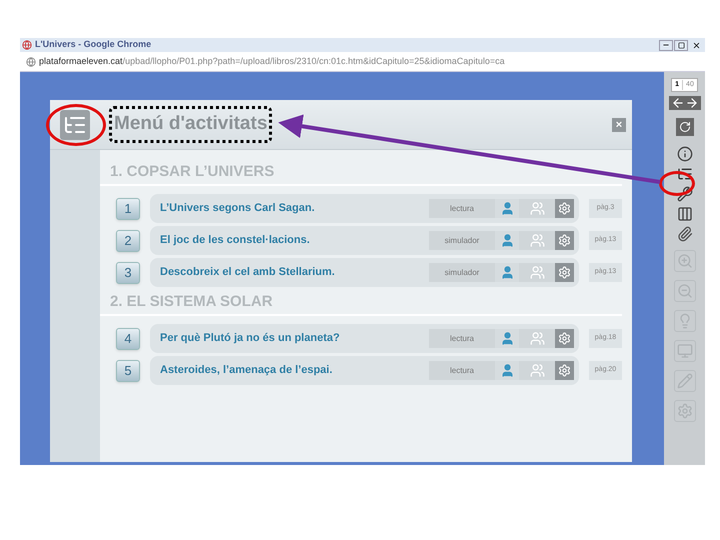 The image size is (720, 540). What do you see at coordinates (128, 371) in the screenshot?
I see `number-badge: 5` at bounding box center [128, 371].